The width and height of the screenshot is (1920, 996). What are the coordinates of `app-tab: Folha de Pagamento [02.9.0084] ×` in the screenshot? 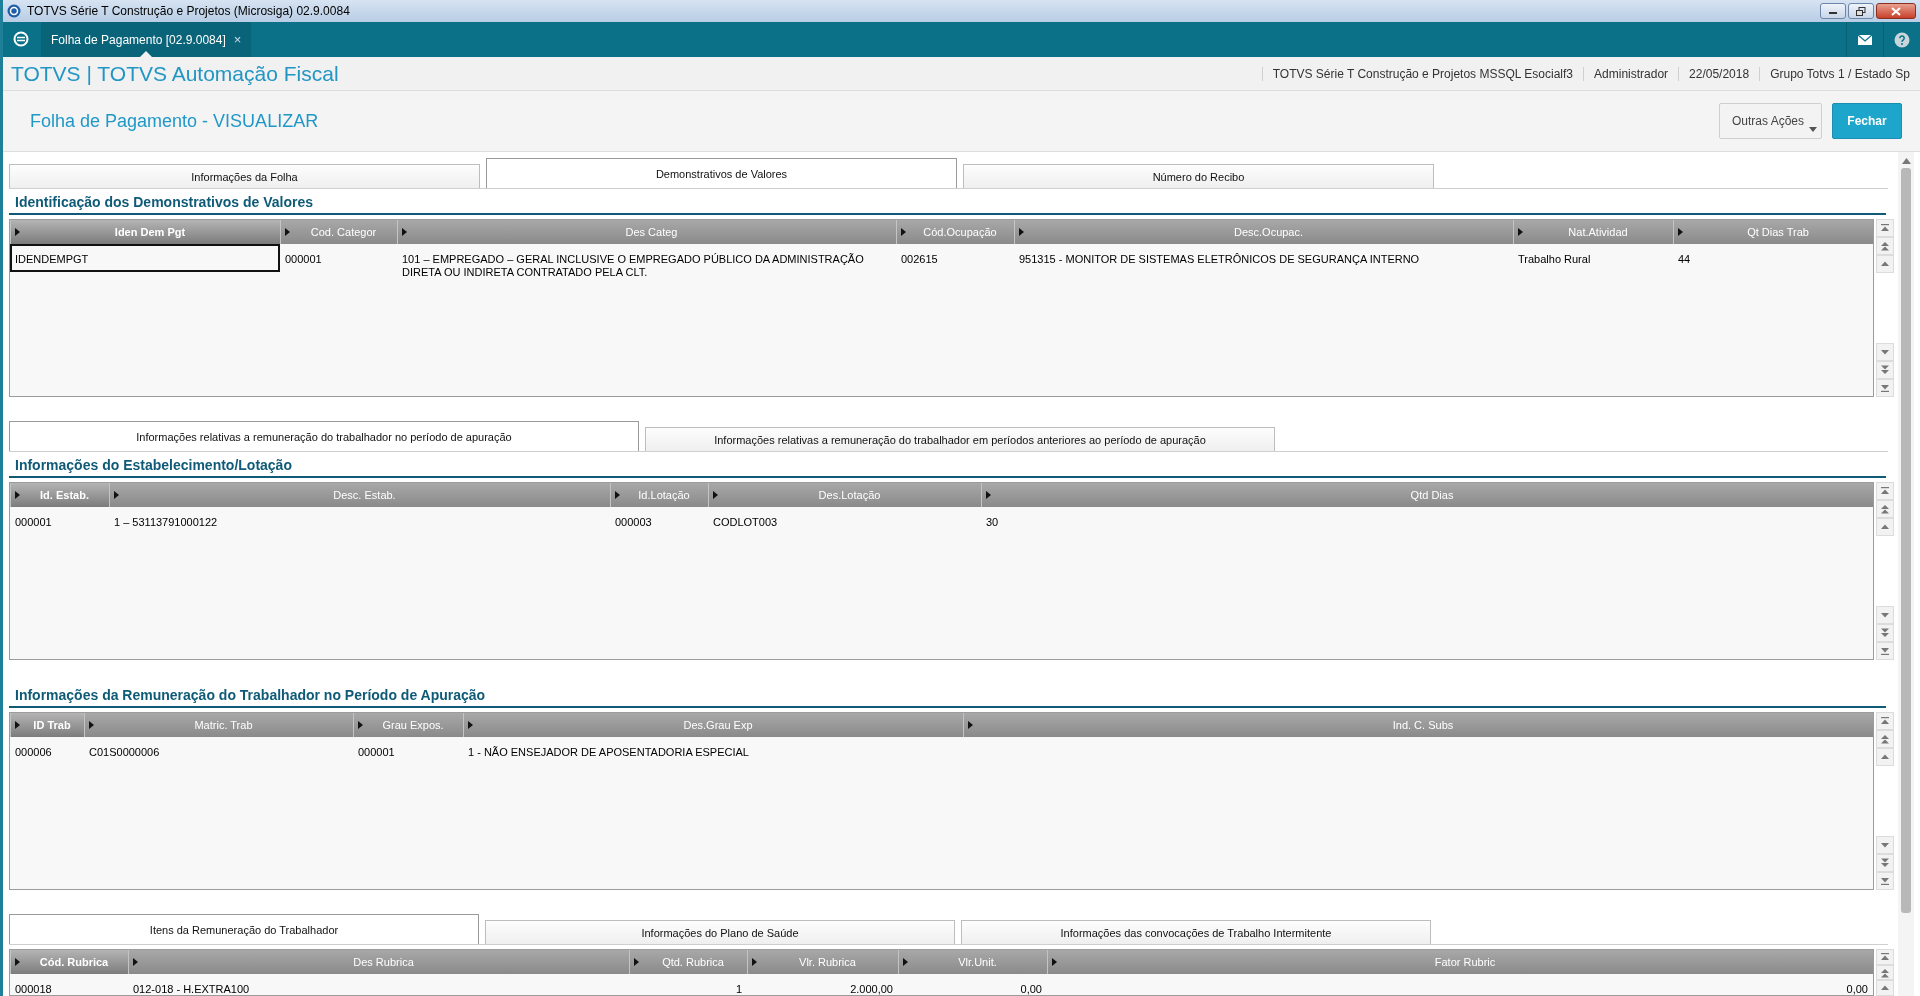 It's located at (146, 39).